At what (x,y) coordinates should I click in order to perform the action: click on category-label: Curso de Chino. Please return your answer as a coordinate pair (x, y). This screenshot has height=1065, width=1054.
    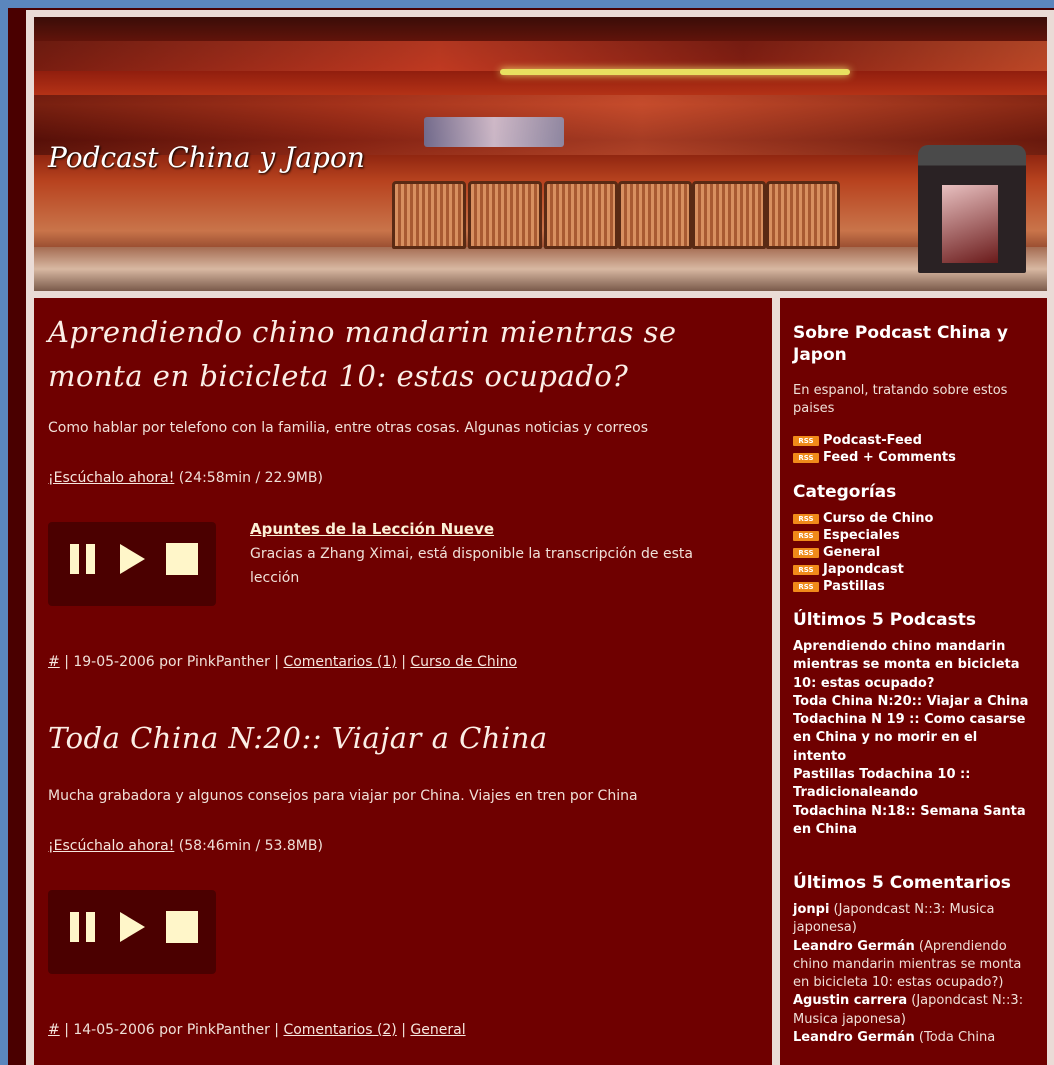
    Looking at the image, I should click on (878, 518).